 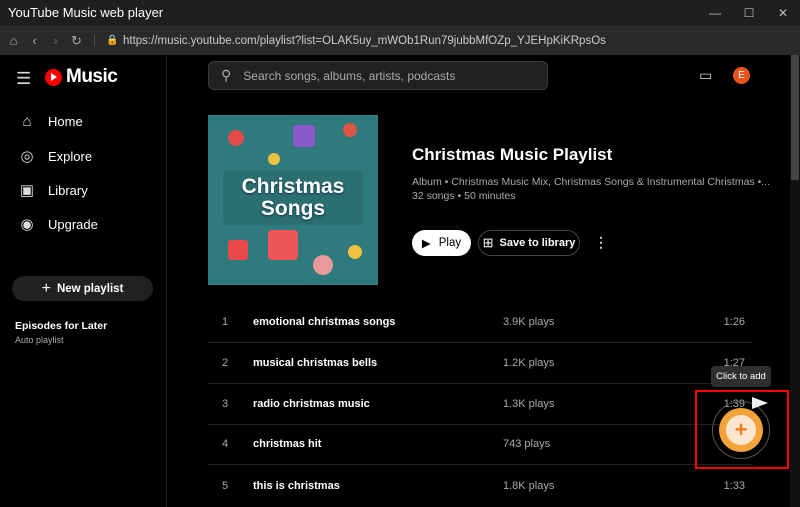 What do you see at coordinates (450, 243) in the screenshot?
I see `play-label: Play` at bounding box center [450, 243].